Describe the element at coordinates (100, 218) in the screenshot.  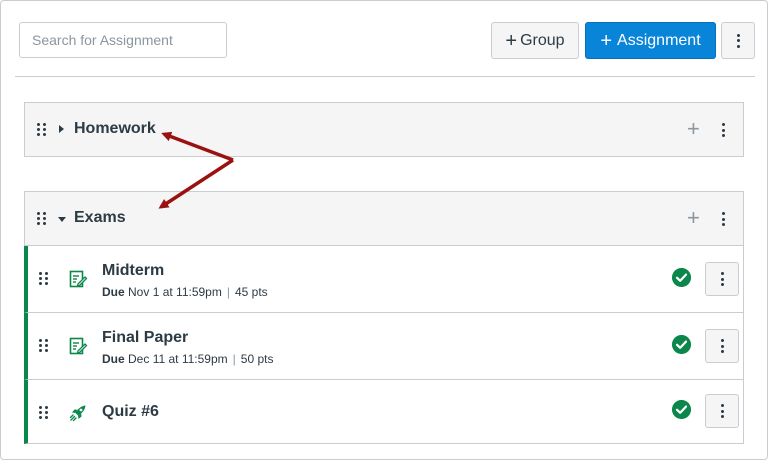
I see `group-title: Exams` at that location.